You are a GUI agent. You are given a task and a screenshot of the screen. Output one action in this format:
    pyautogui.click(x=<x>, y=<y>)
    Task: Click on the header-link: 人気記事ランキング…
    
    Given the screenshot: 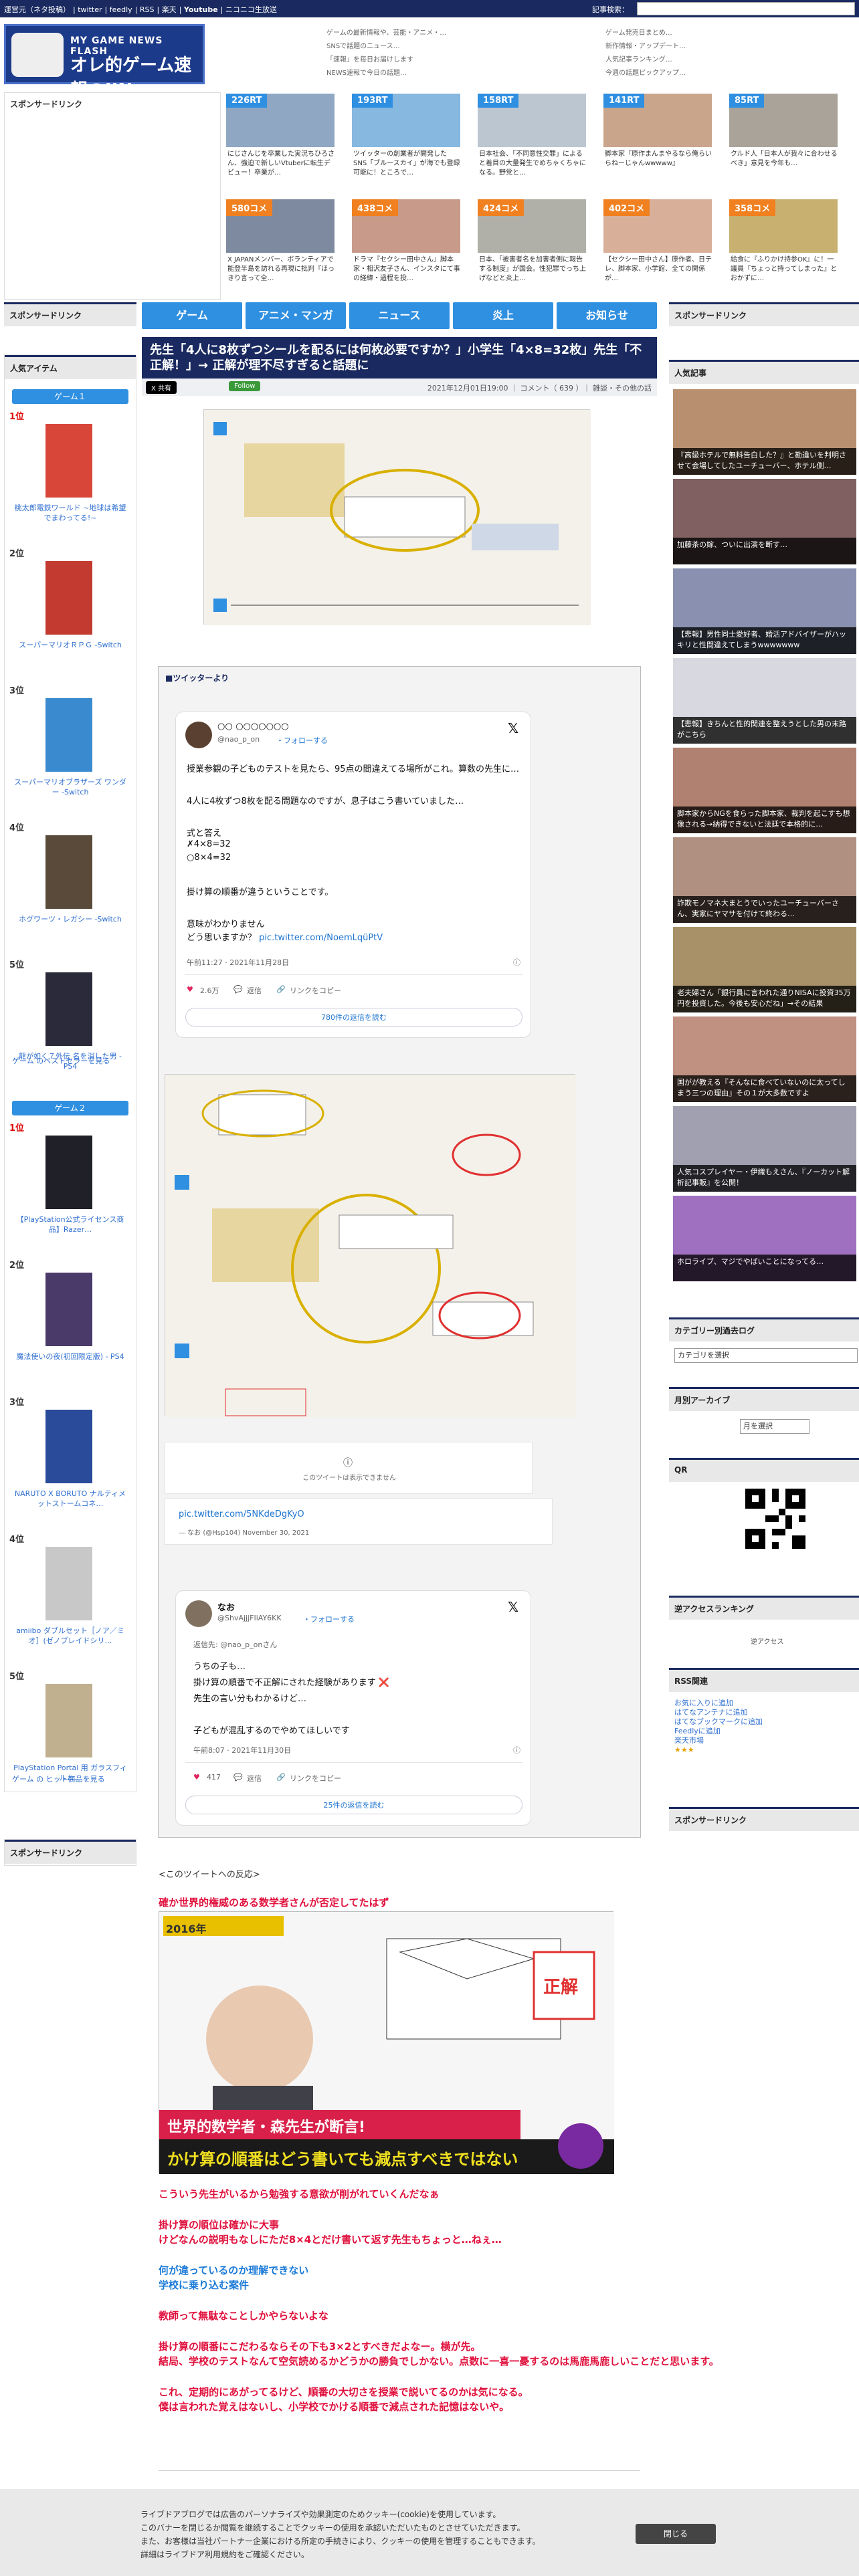 What is the action you would take?
    pyautogui.click(x=645, y=60)
    